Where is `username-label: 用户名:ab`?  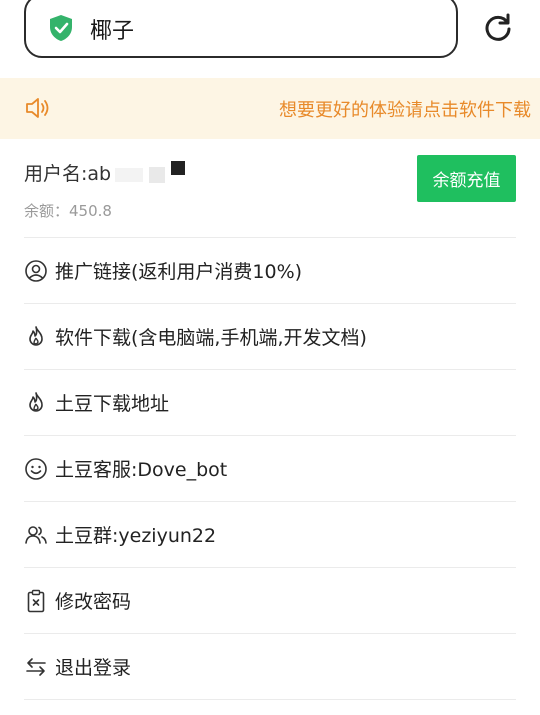
username-label: 用户名:ab is located at coordinates (68, 174).